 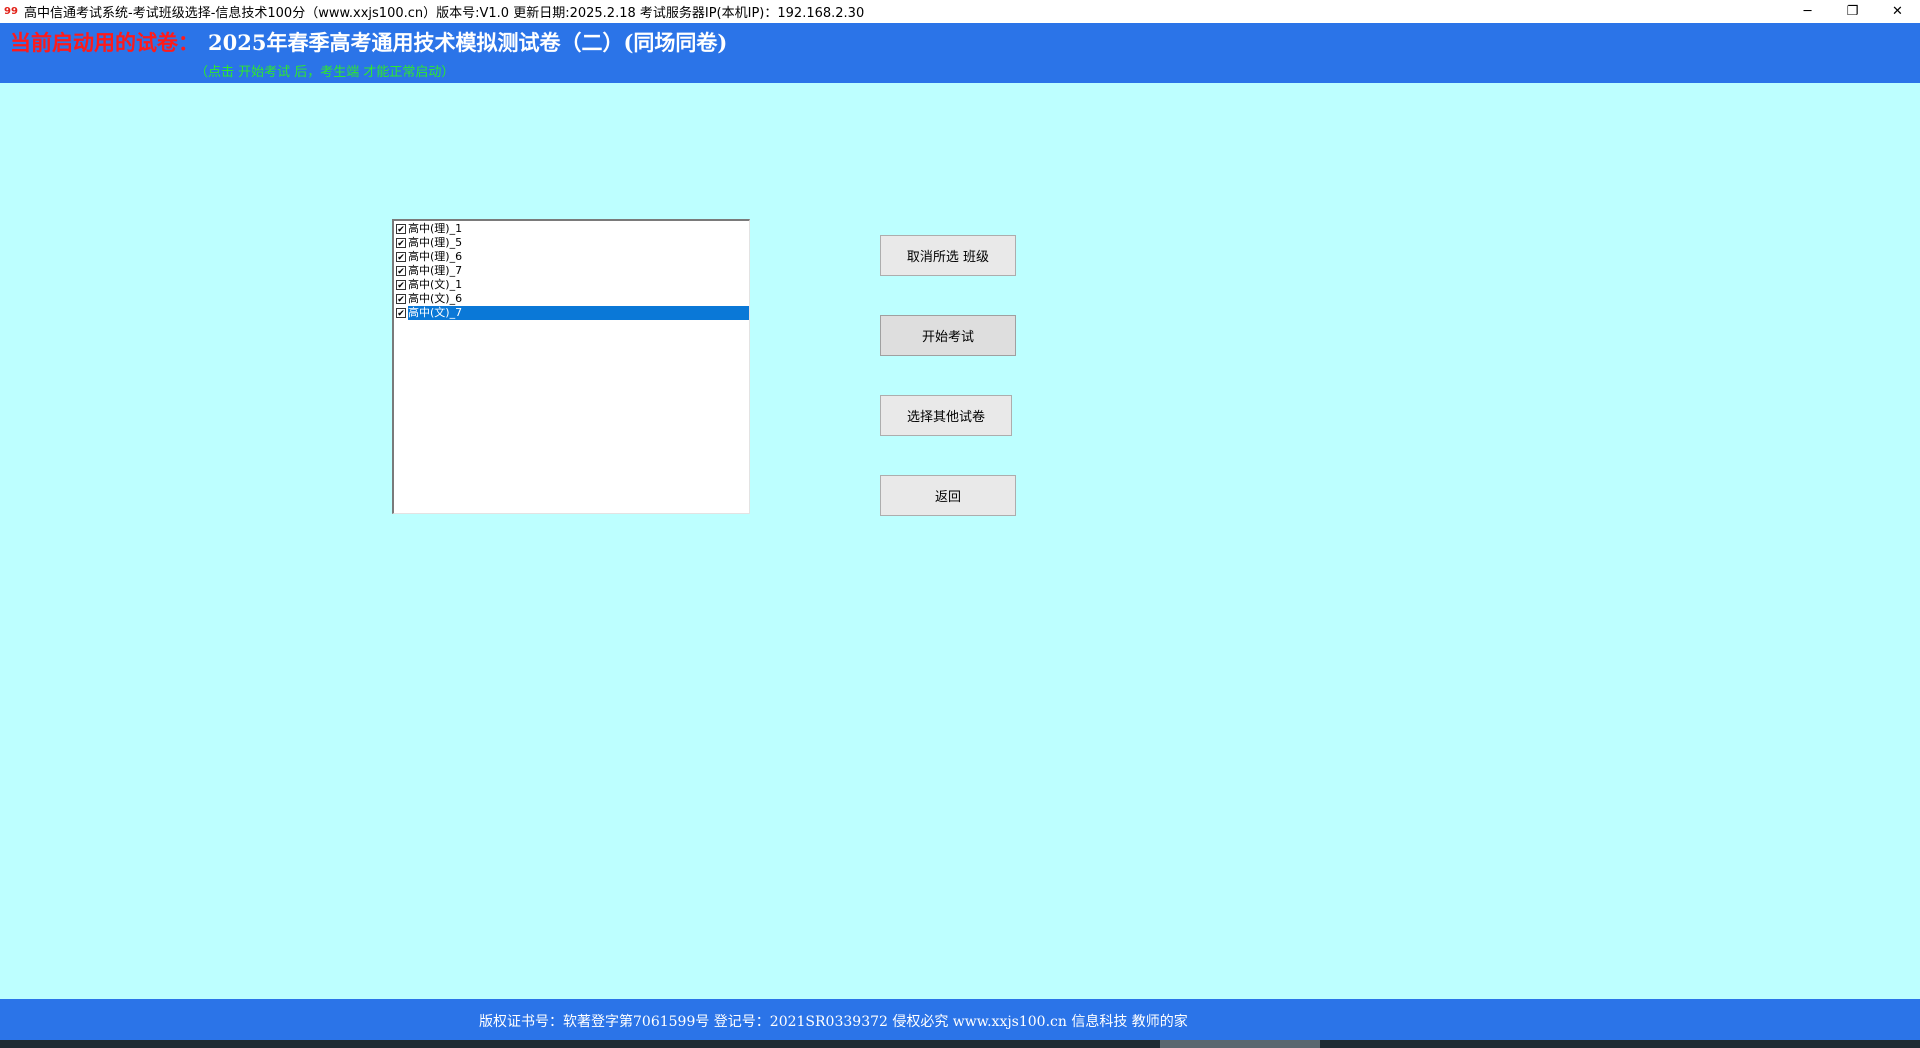 What do you see at coordinates (435, 284) in the screenshot?
I see `class-list-item-label: 高中(文)_1` at bounding box center [435, 284].